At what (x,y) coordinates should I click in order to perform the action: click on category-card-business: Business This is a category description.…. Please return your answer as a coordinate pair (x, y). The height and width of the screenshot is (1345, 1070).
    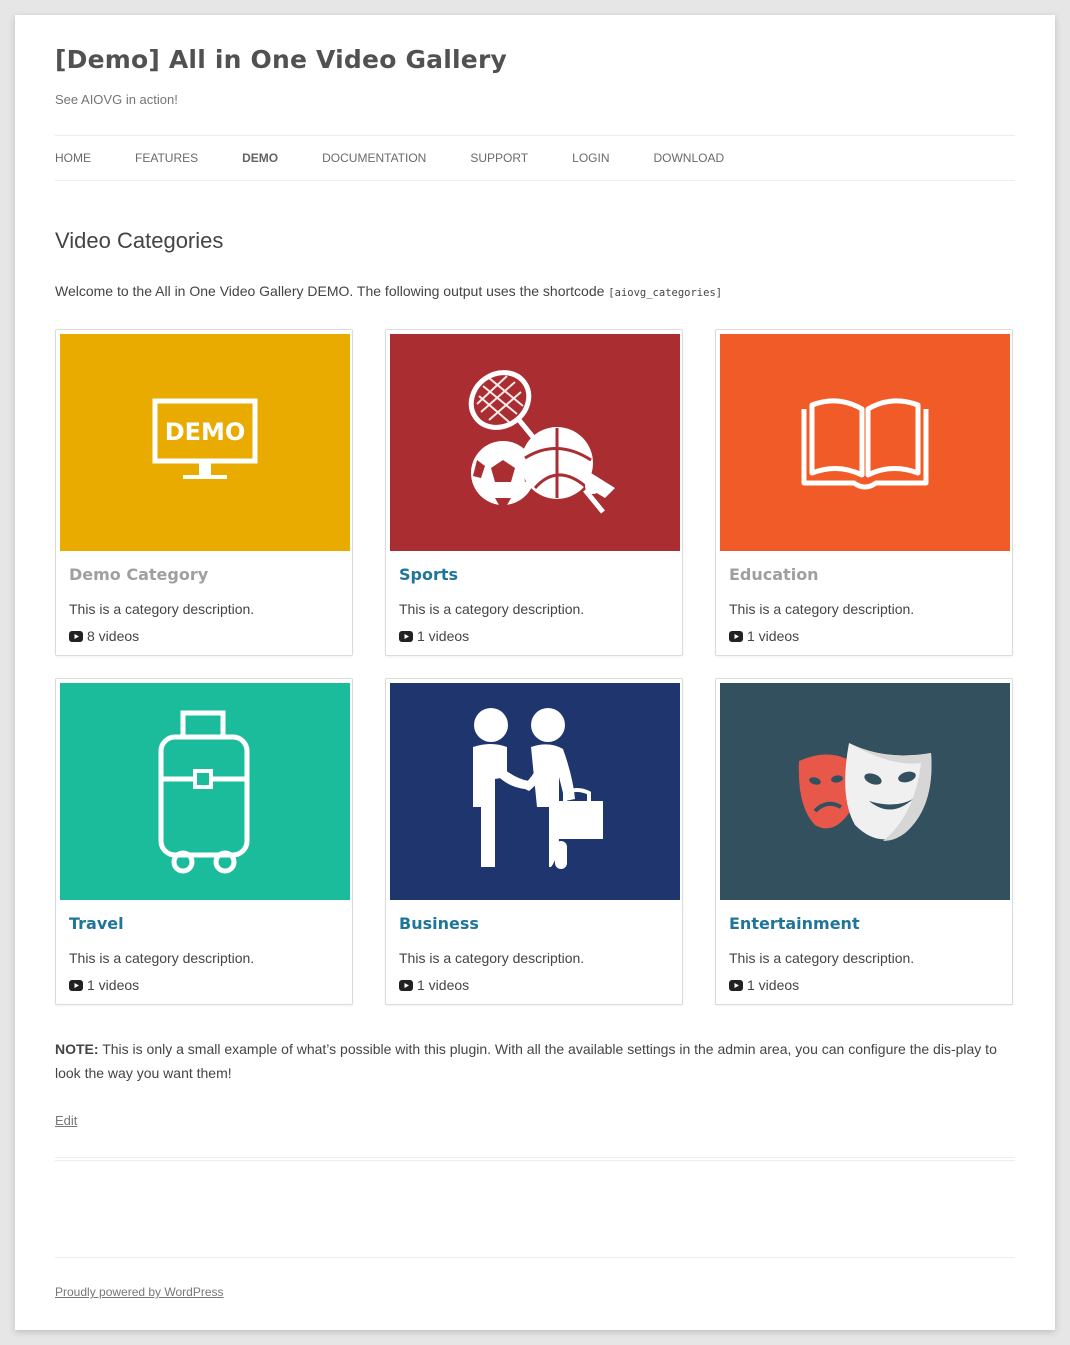
    Looking at the image, I should click on (534, 841).